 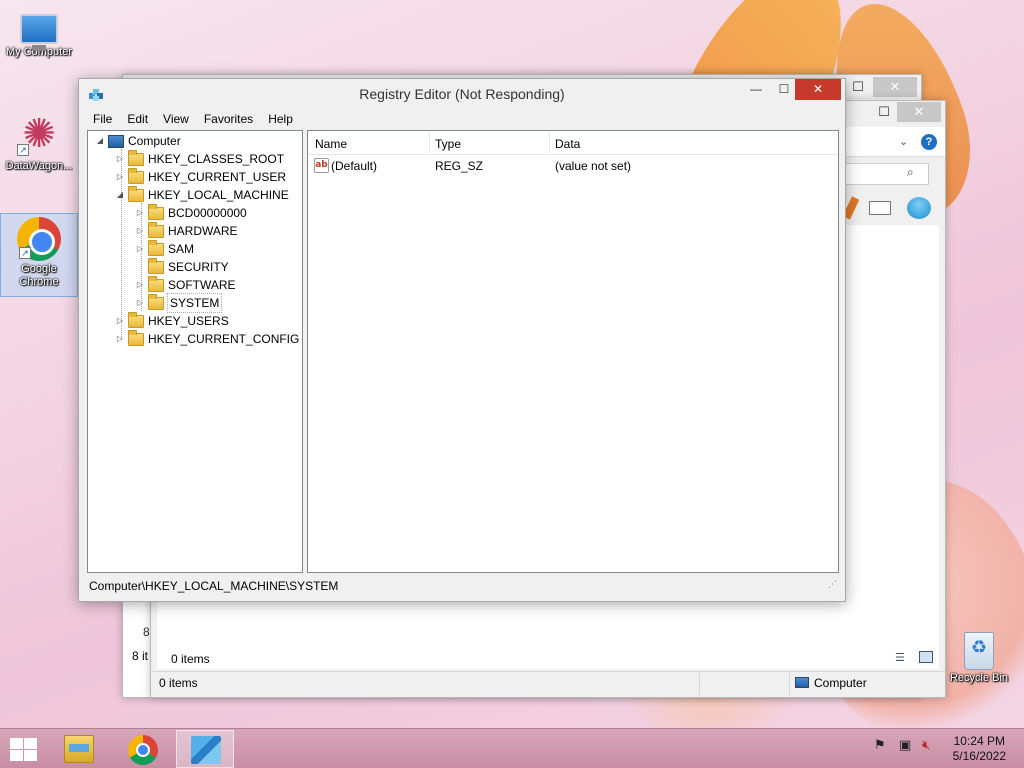 What do you see at coordinates (756, 89) in the screenshot?
I see `minimize-icon: —` at bounding box center [756, 89].